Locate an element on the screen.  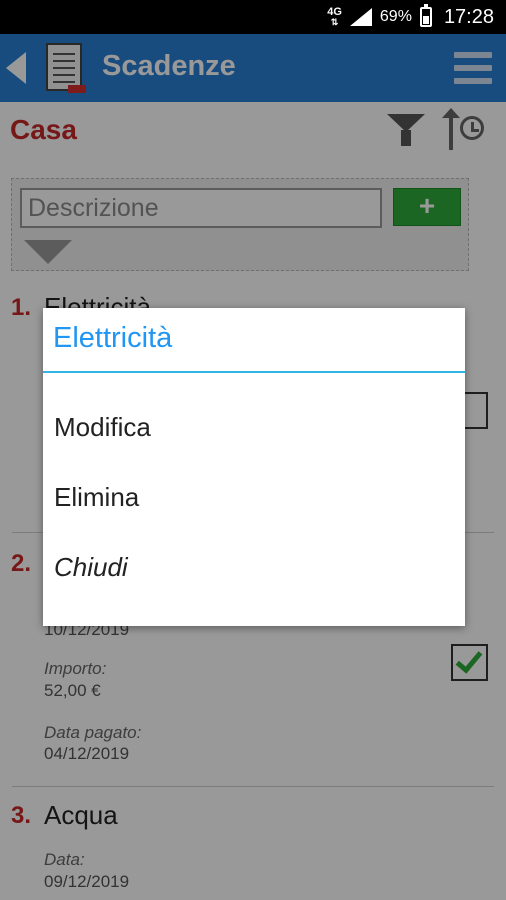
battery-icon is located at coordinates (425, 15).